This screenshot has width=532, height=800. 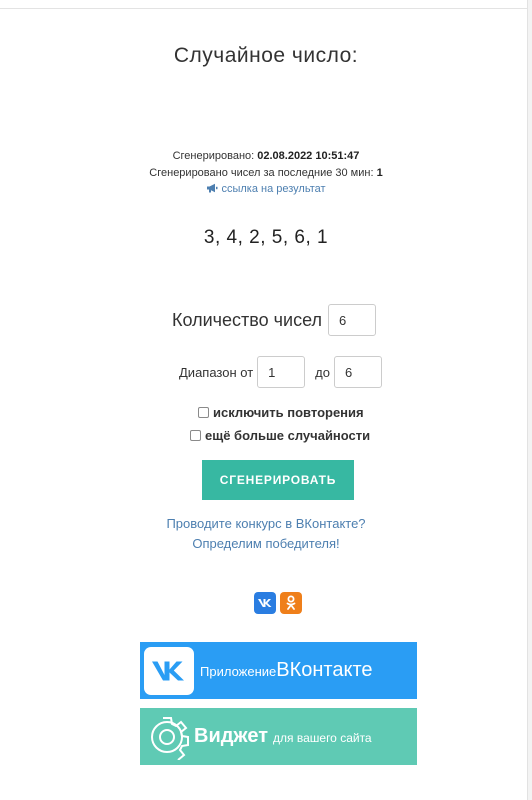 I want to click on exclude-repeats-label: исключить повторения, so click(x=288, y=412).